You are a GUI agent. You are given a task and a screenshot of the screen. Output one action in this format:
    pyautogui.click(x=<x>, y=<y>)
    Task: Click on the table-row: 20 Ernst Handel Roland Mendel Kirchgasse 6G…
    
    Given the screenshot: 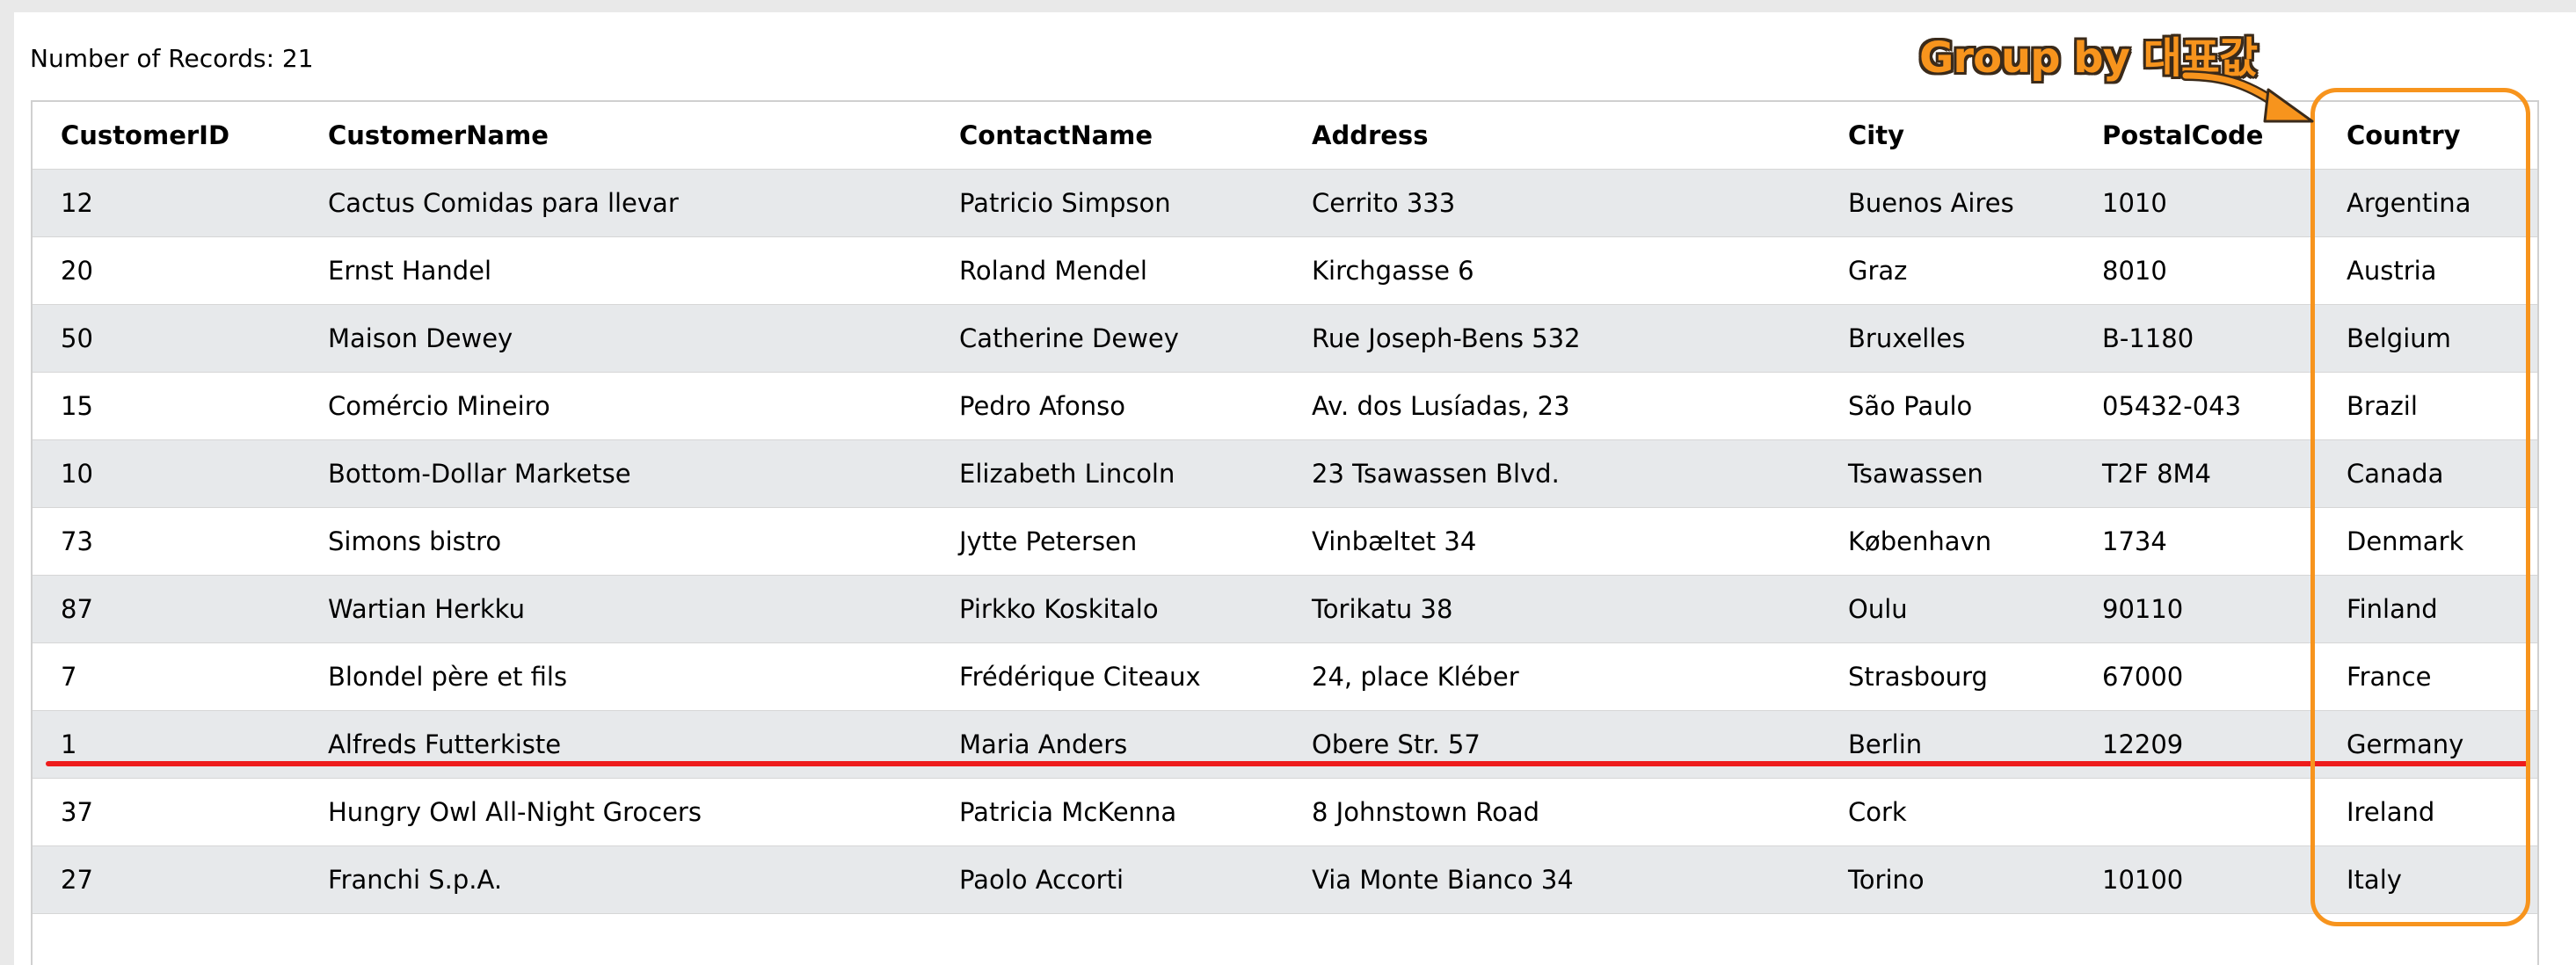 What is the action you would take?
    pyautogui.click(x=1285, y=270)
    